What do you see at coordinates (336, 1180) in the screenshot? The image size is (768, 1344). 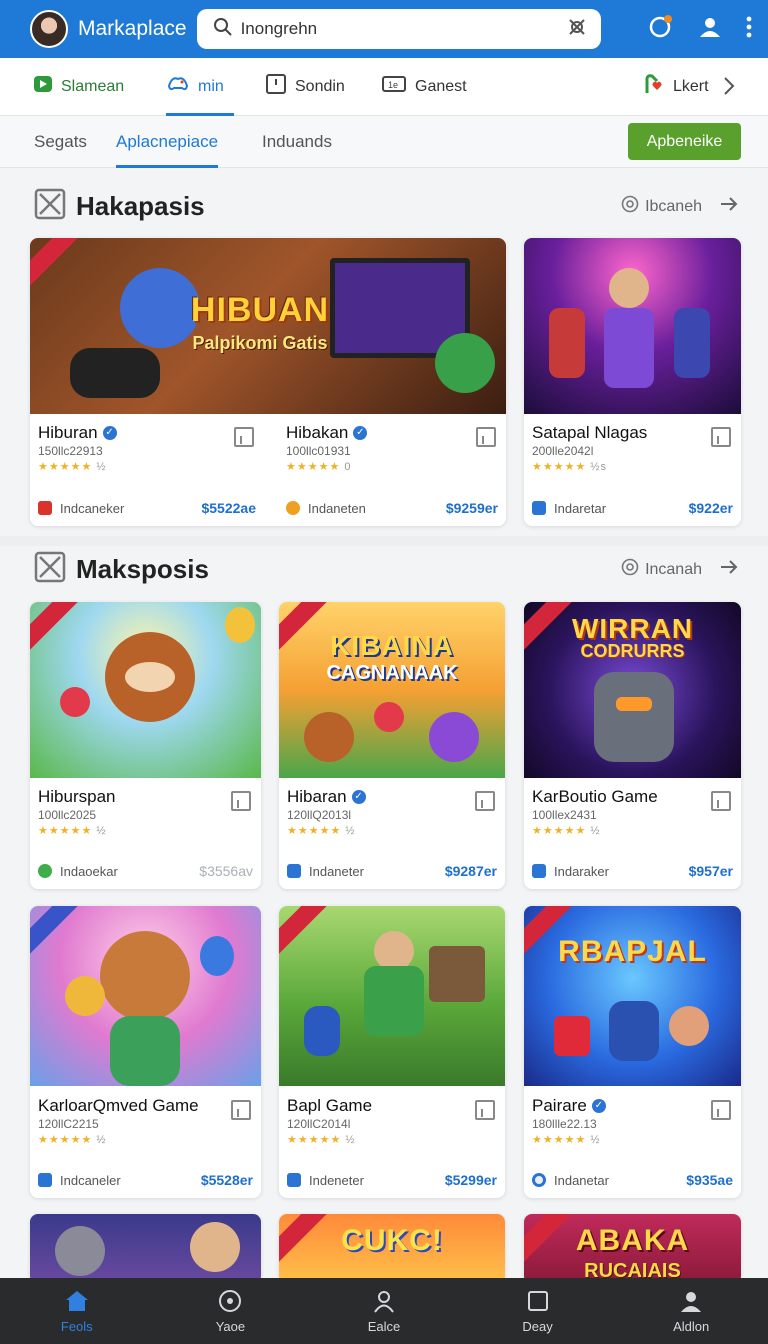 I see `developer-name: Indeneter` at bounding box center [336, 1180].